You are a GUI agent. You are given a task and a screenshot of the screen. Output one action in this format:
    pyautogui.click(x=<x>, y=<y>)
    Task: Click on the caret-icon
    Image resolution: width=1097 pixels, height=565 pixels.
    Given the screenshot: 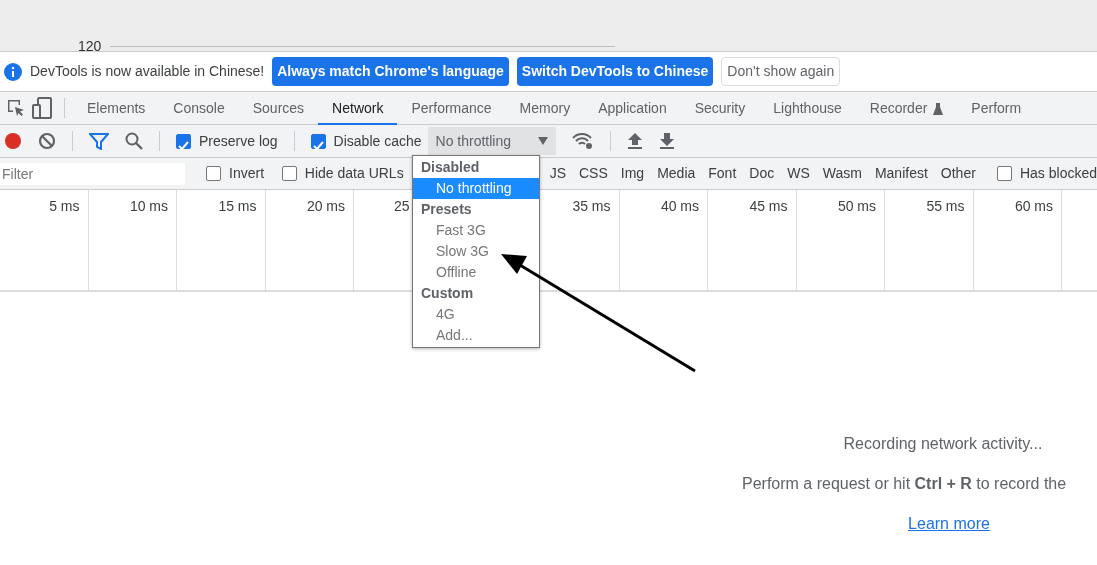 What is the action you would take?
    pyautogui.click(x=542, y=141)
    